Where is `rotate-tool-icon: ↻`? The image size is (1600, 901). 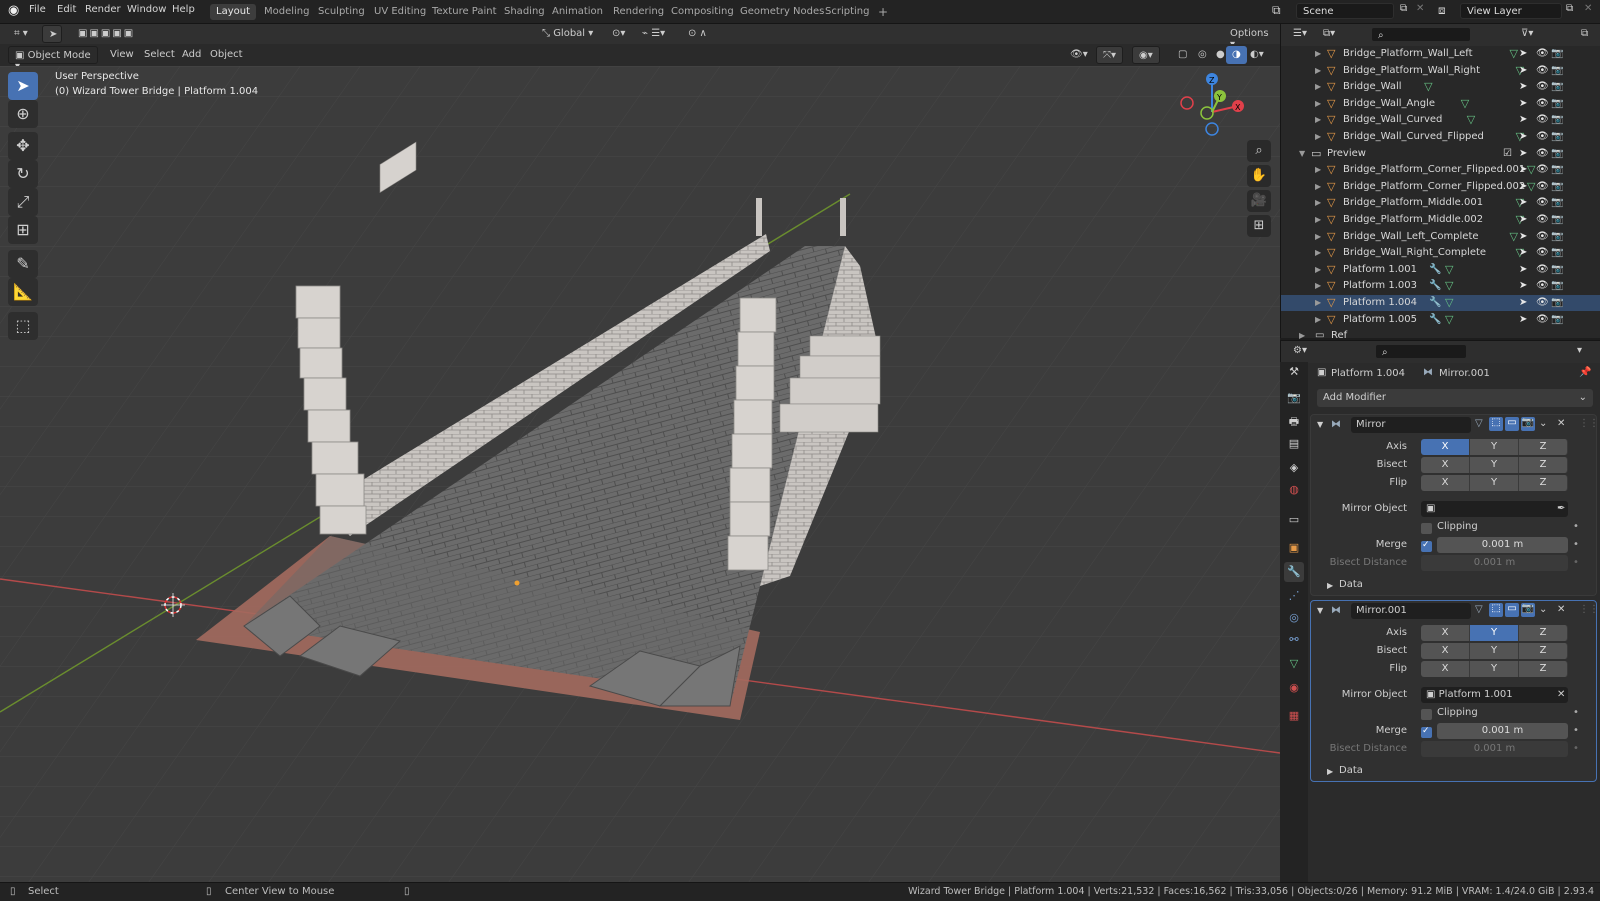
rotate-tool-icon: ↻ is located at coordinates (23, 174).